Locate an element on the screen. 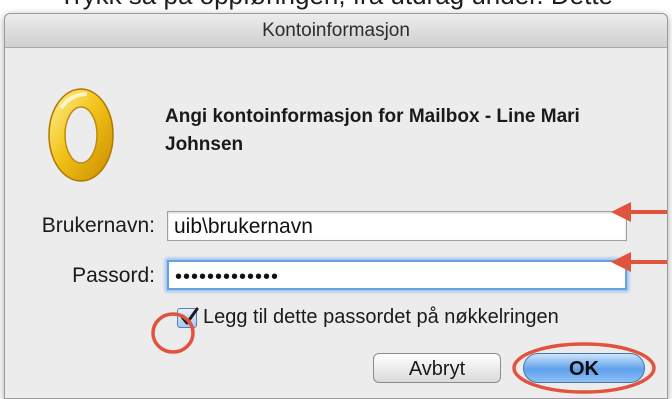 The image size is (672, 399). keychain-checkbox-label: Legg til dette passordet på nøkkelringen is located at coordinates (381, 317).